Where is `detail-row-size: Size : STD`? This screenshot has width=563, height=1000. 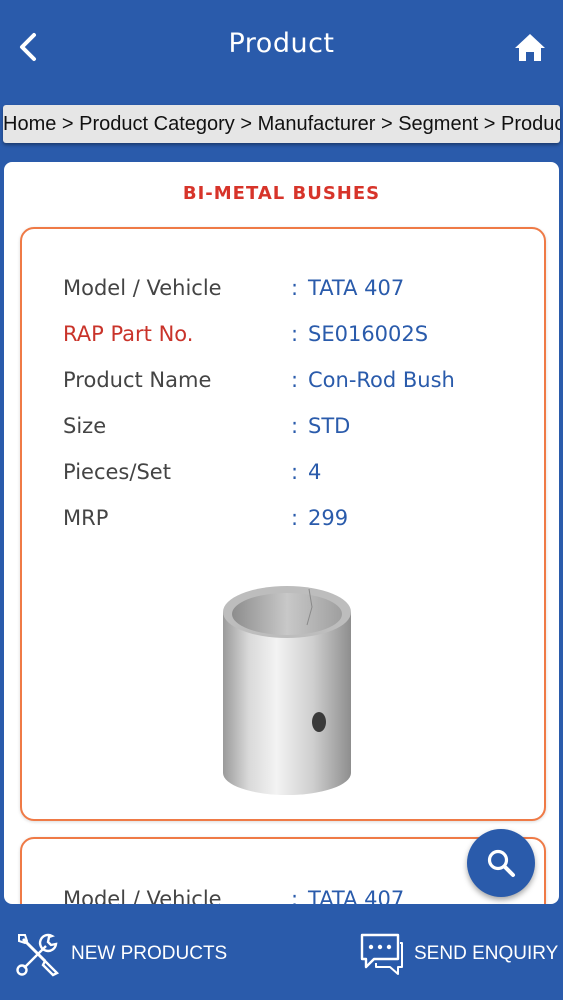
detail-row-size: Size : STD is located at coordinates (298, 429).